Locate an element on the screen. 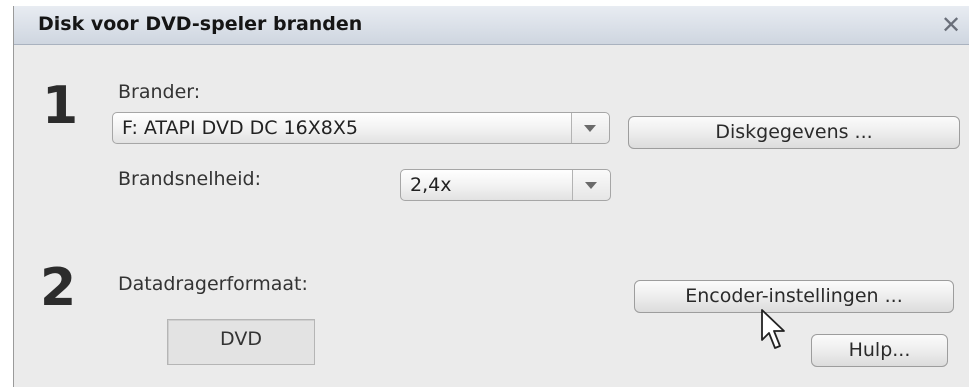 The image size is (969, 387). step-1-number: 1 is located at coordinates (60, 106).